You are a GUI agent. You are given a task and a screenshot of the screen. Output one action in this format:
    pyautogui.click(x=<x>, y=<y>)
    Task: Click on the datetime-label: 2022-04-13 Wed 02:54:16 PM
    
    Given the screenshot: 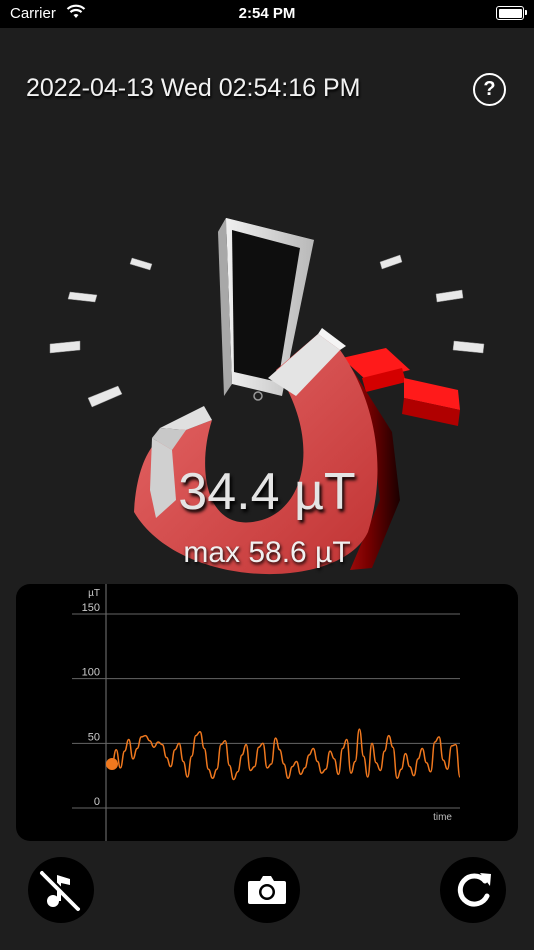 What is the action you would take?
    pyautogui.click(x=193, y=88)
    